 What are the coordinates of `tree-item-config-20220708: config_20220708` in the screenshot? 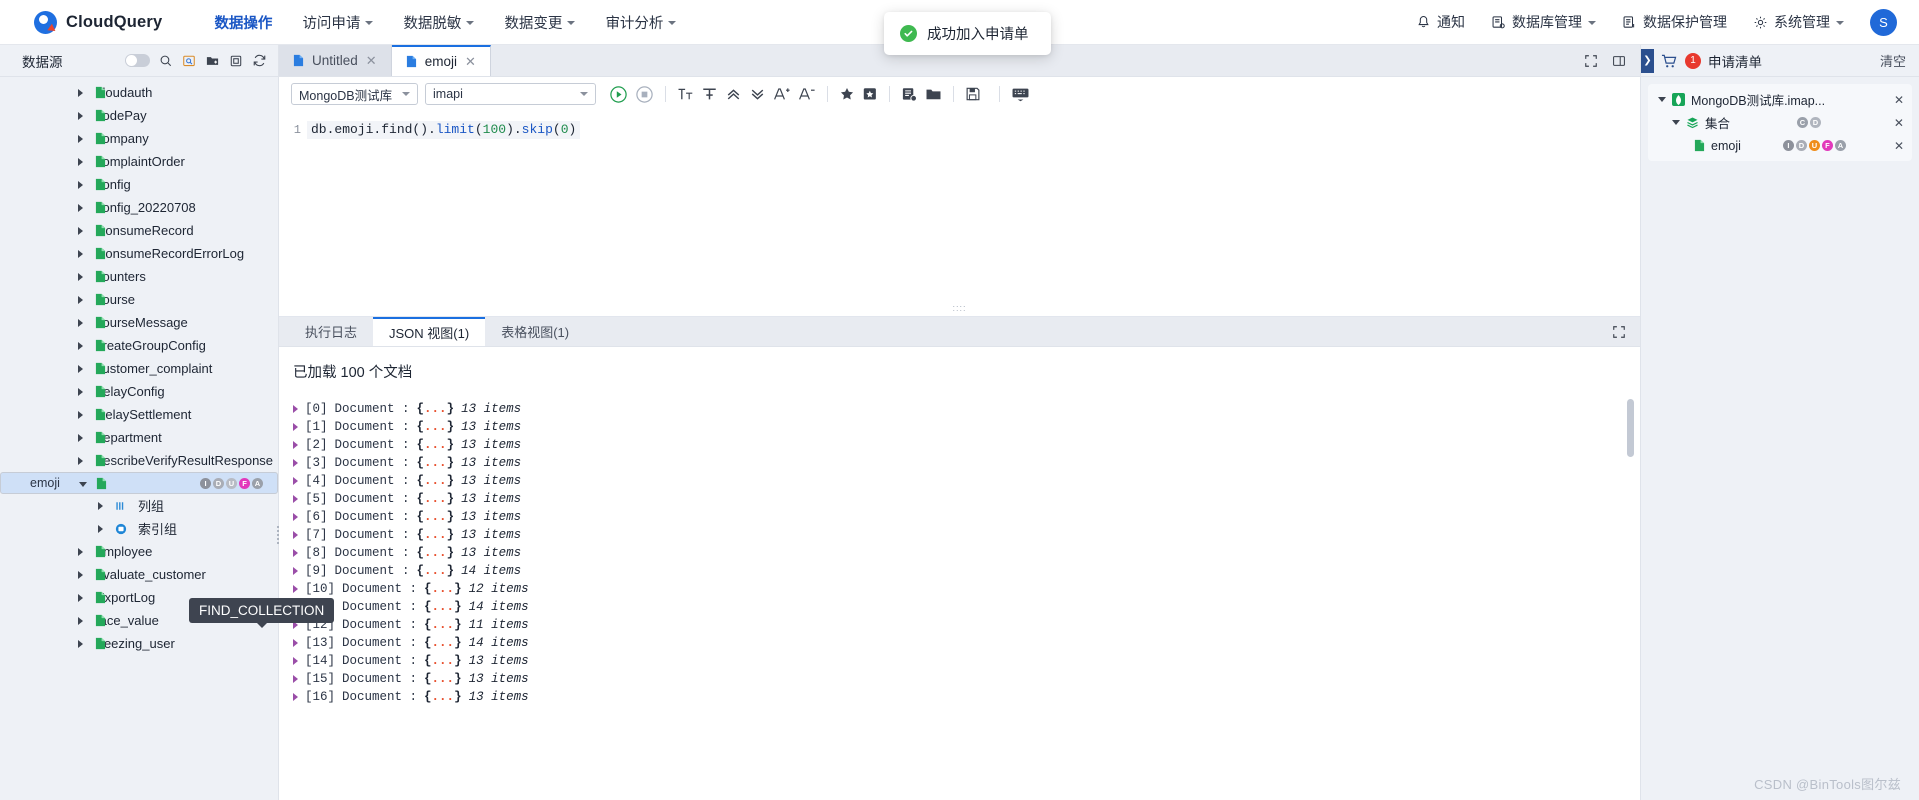 It's located at (139, 207).